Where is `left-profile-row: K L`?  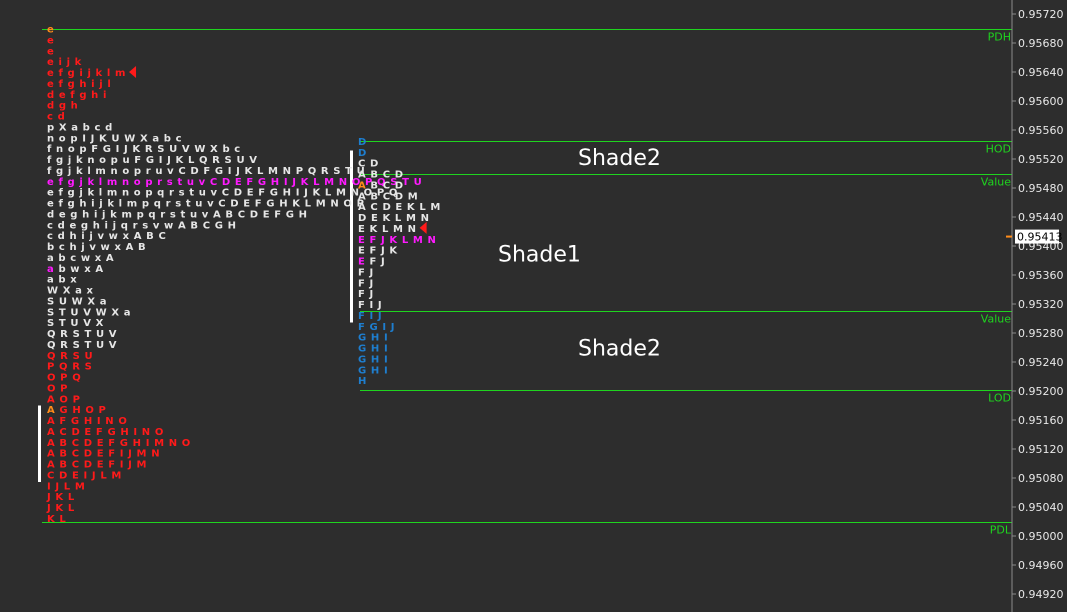 left-profile-row: K L is located at coordinates (56, 519).